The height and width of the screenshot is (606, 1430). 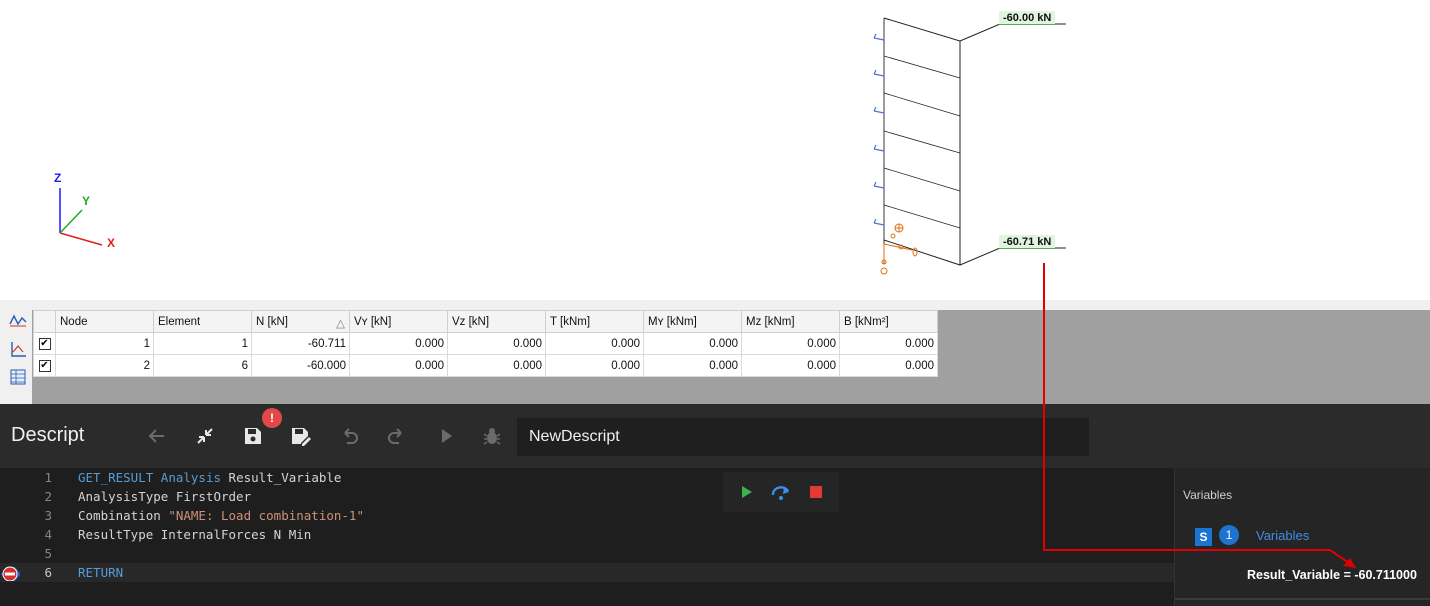 I want to click on line-number: 1, so click(x=48, y=477).